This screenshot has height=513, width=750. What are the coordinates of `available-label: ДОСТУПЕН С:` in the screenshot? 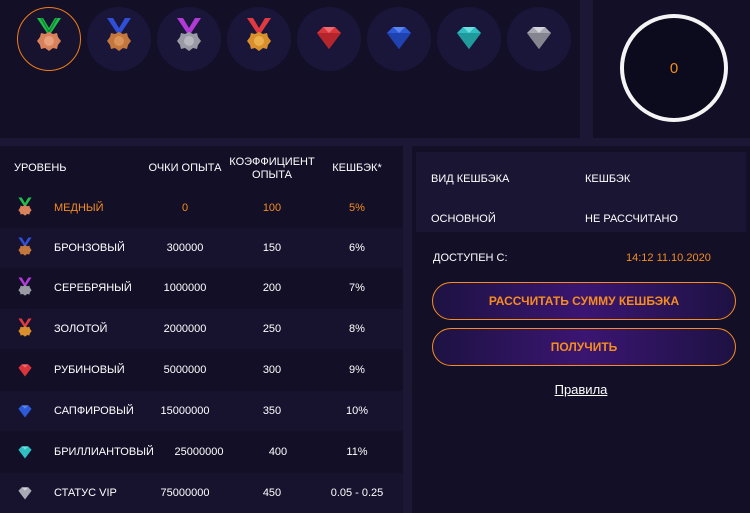 It's located at (470, 258).